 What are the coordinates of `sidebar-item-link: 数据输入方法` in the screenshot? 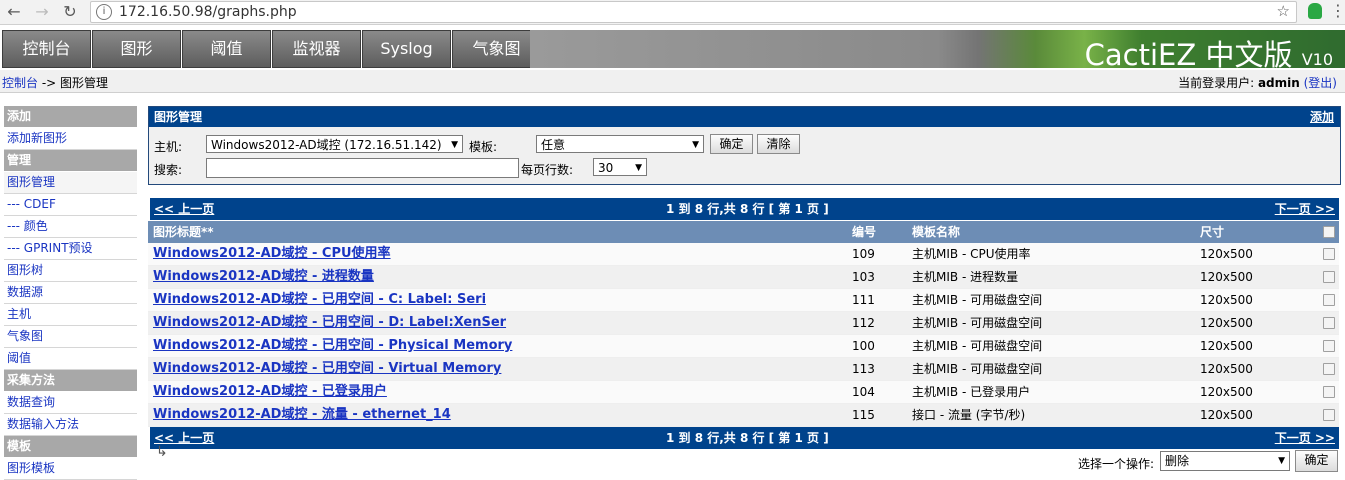 It's located at (43, 424).